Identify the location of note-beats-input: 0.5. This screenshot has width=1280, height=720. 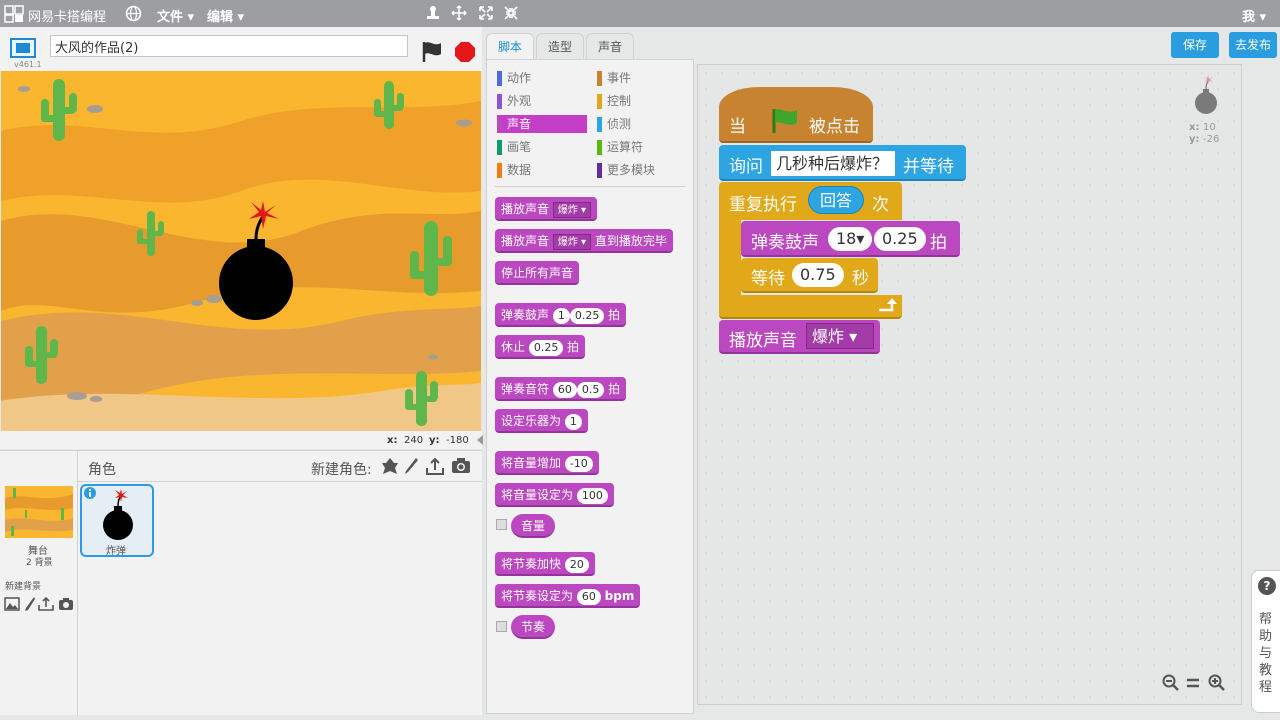
(590, 389).